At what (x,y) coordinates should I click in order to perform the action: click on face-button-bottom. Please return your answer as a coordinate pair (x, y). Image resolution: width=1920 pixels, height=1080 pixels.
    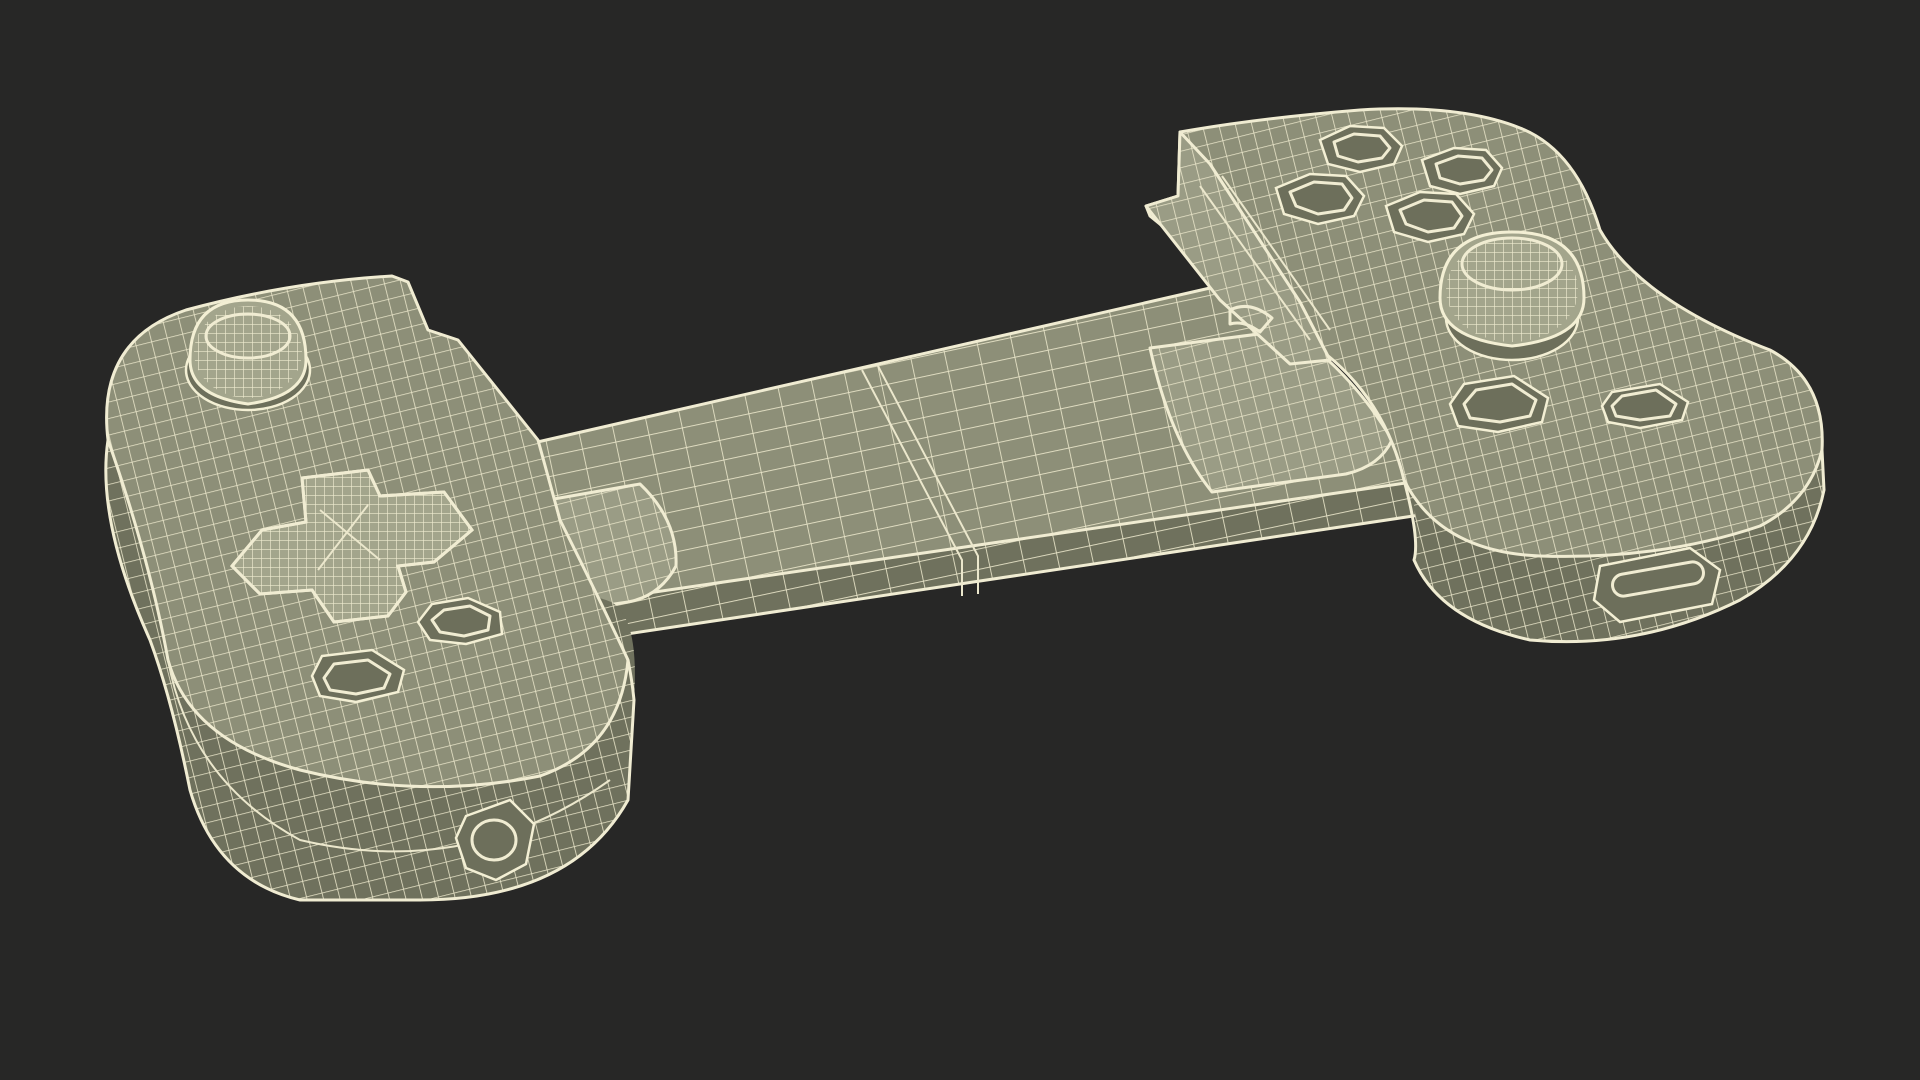
    Looking at the image, I should click on (1430, 217).